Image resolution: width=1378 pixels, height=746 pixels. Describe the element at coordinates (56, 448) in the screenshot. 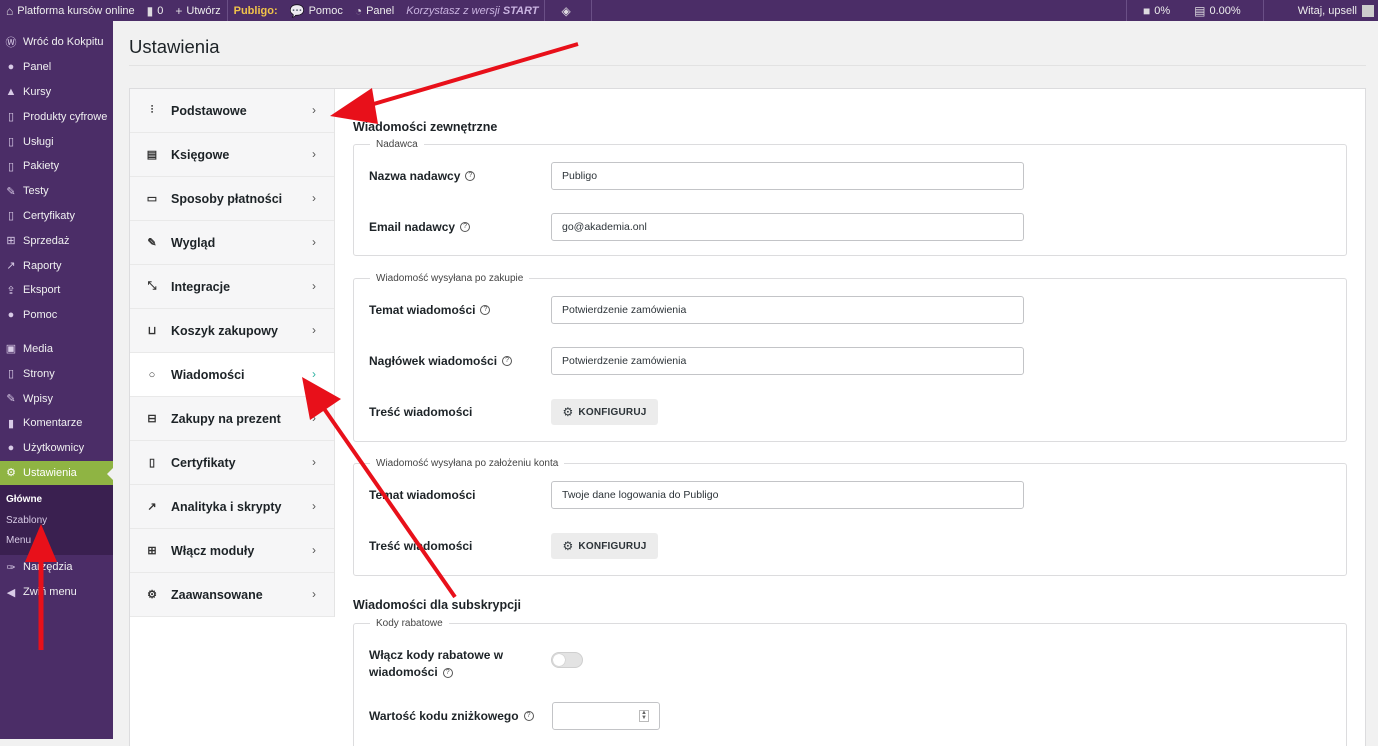

I see `sidebar-item-users: ● Użytkownicy` at that location.